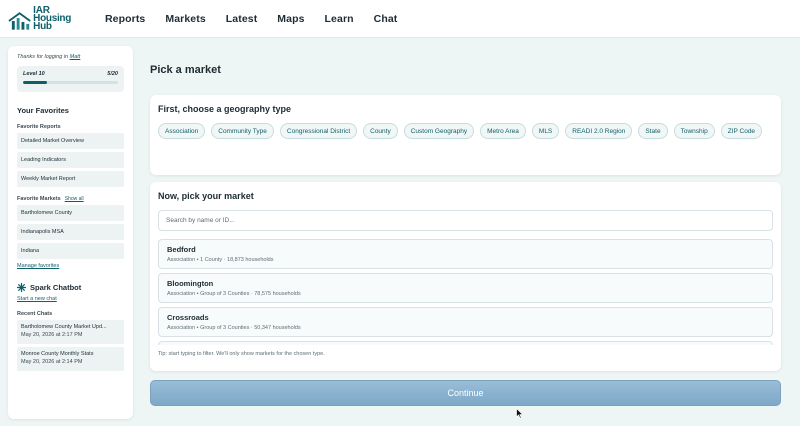  What do you see at coordinates (52, 335) in the screenshot?
I see `recent-chat-date: May 20, 2026 at 2:17 PM` at bounding box center [52, 335].